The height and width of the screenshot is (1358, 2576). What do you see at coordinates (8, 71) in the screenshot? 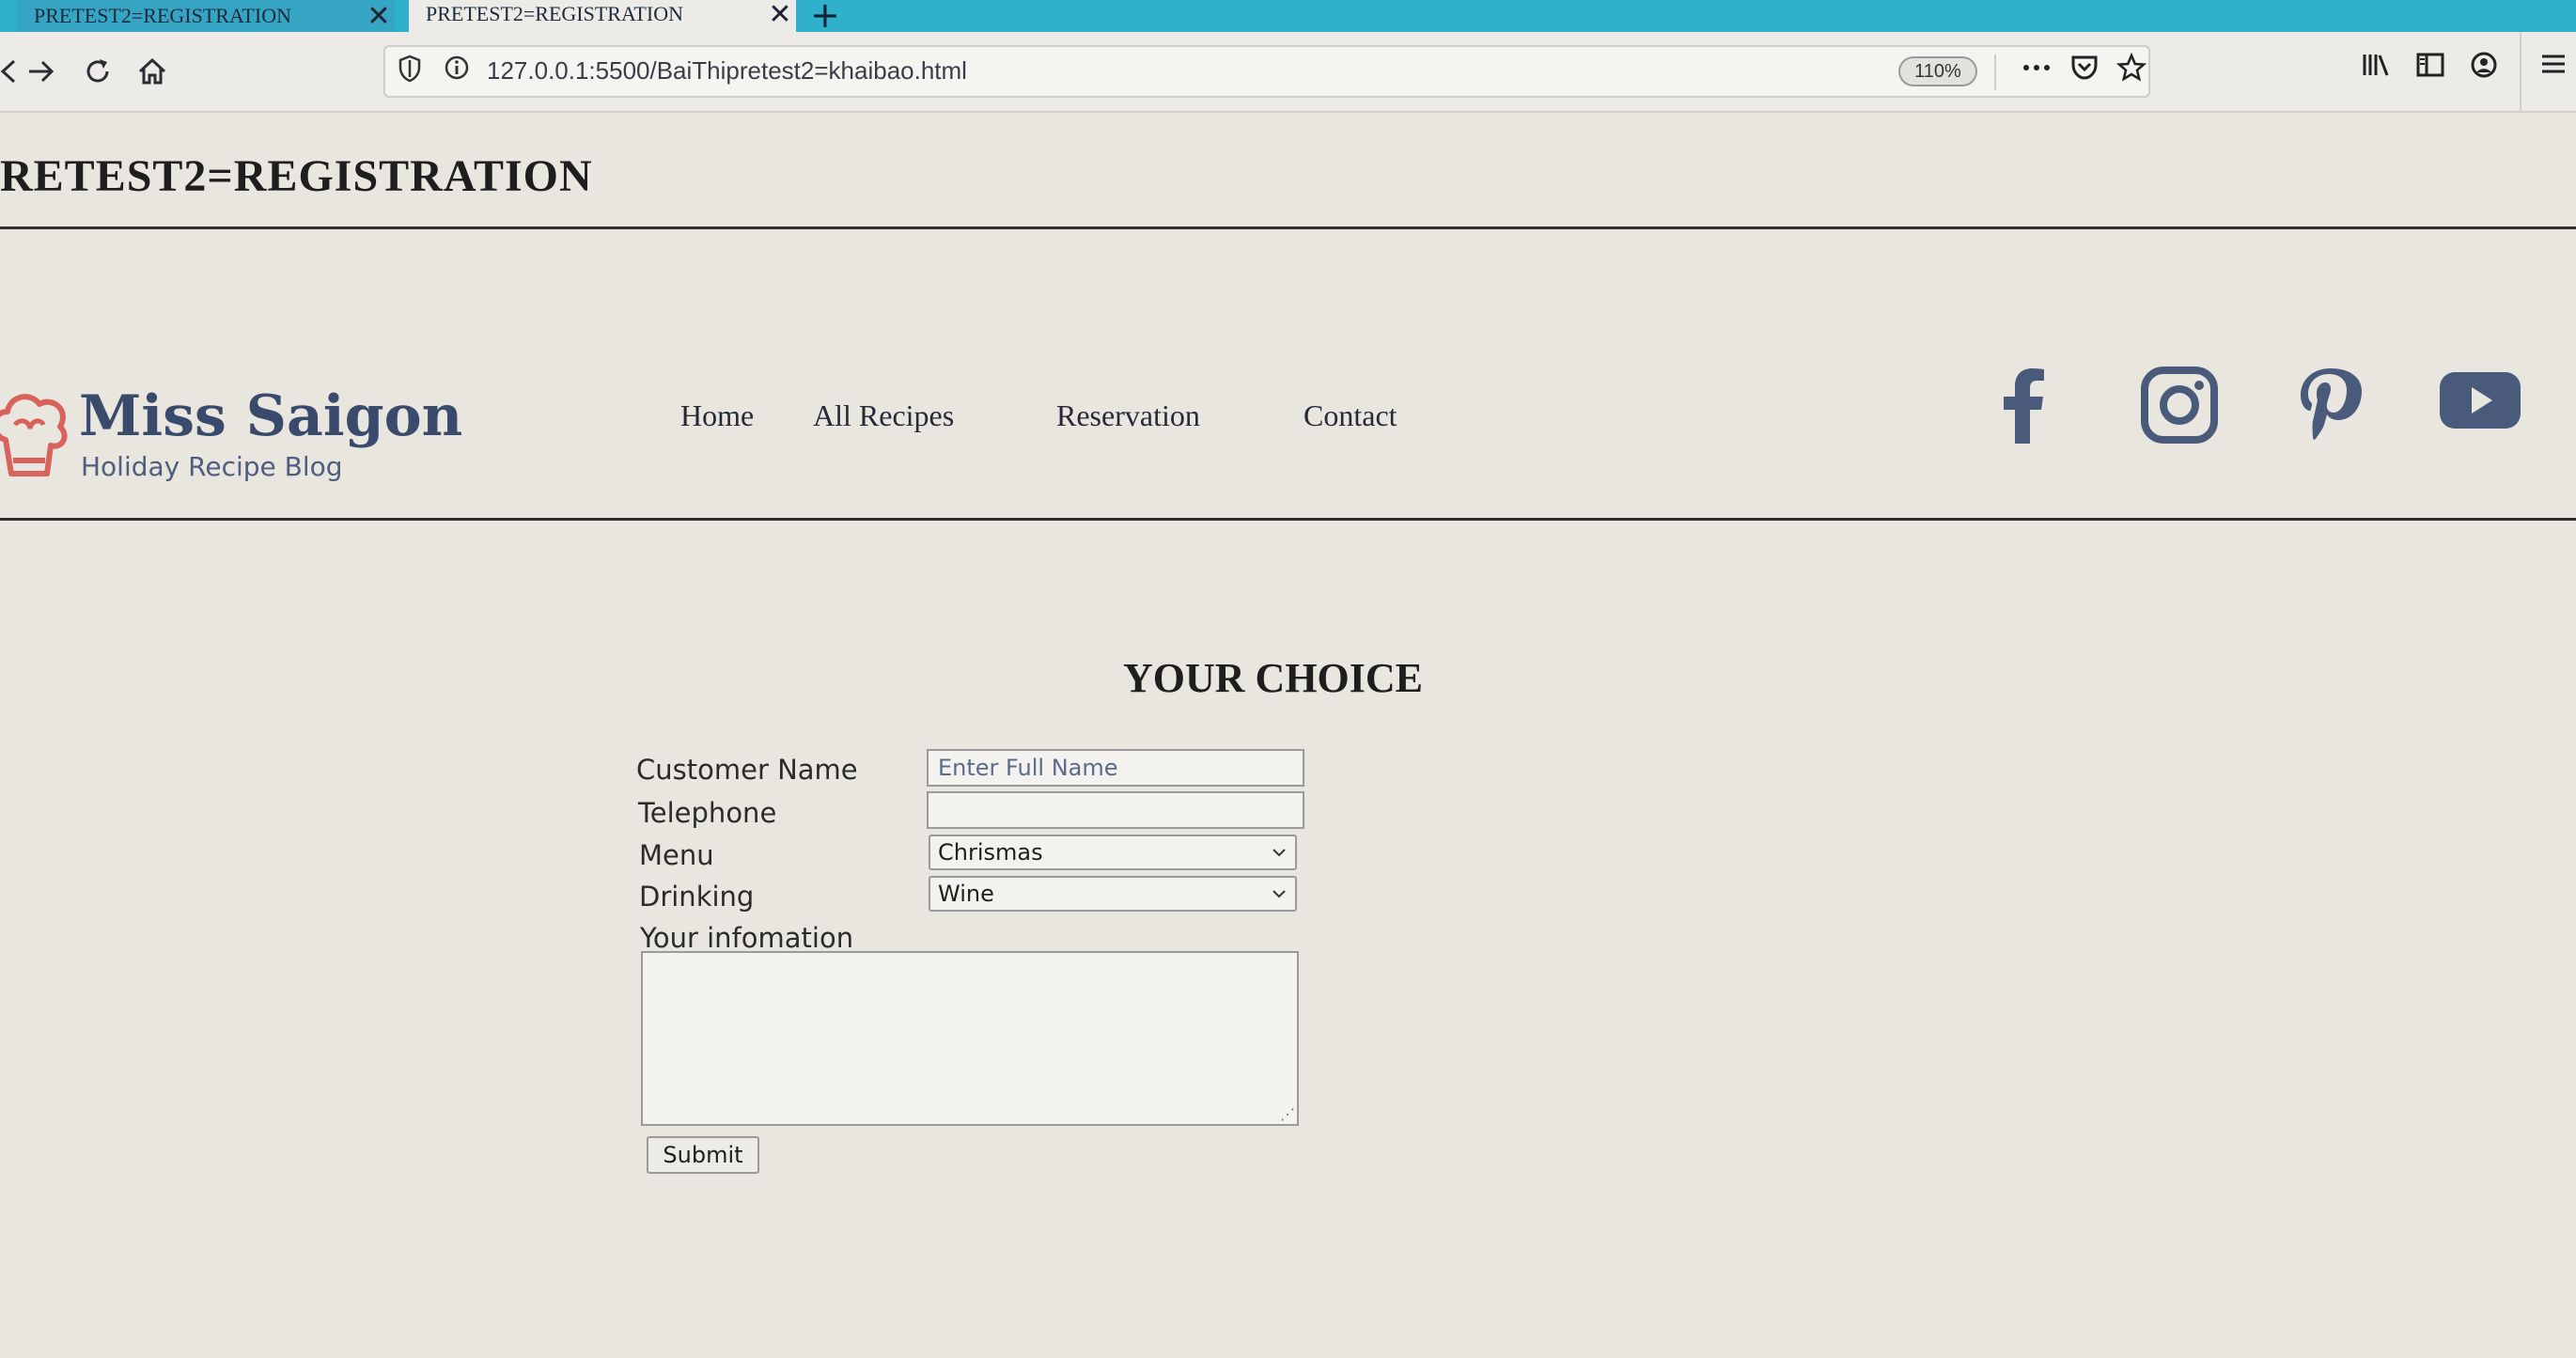
I see `arrow-left-icon` at bounding box center [8, 71].